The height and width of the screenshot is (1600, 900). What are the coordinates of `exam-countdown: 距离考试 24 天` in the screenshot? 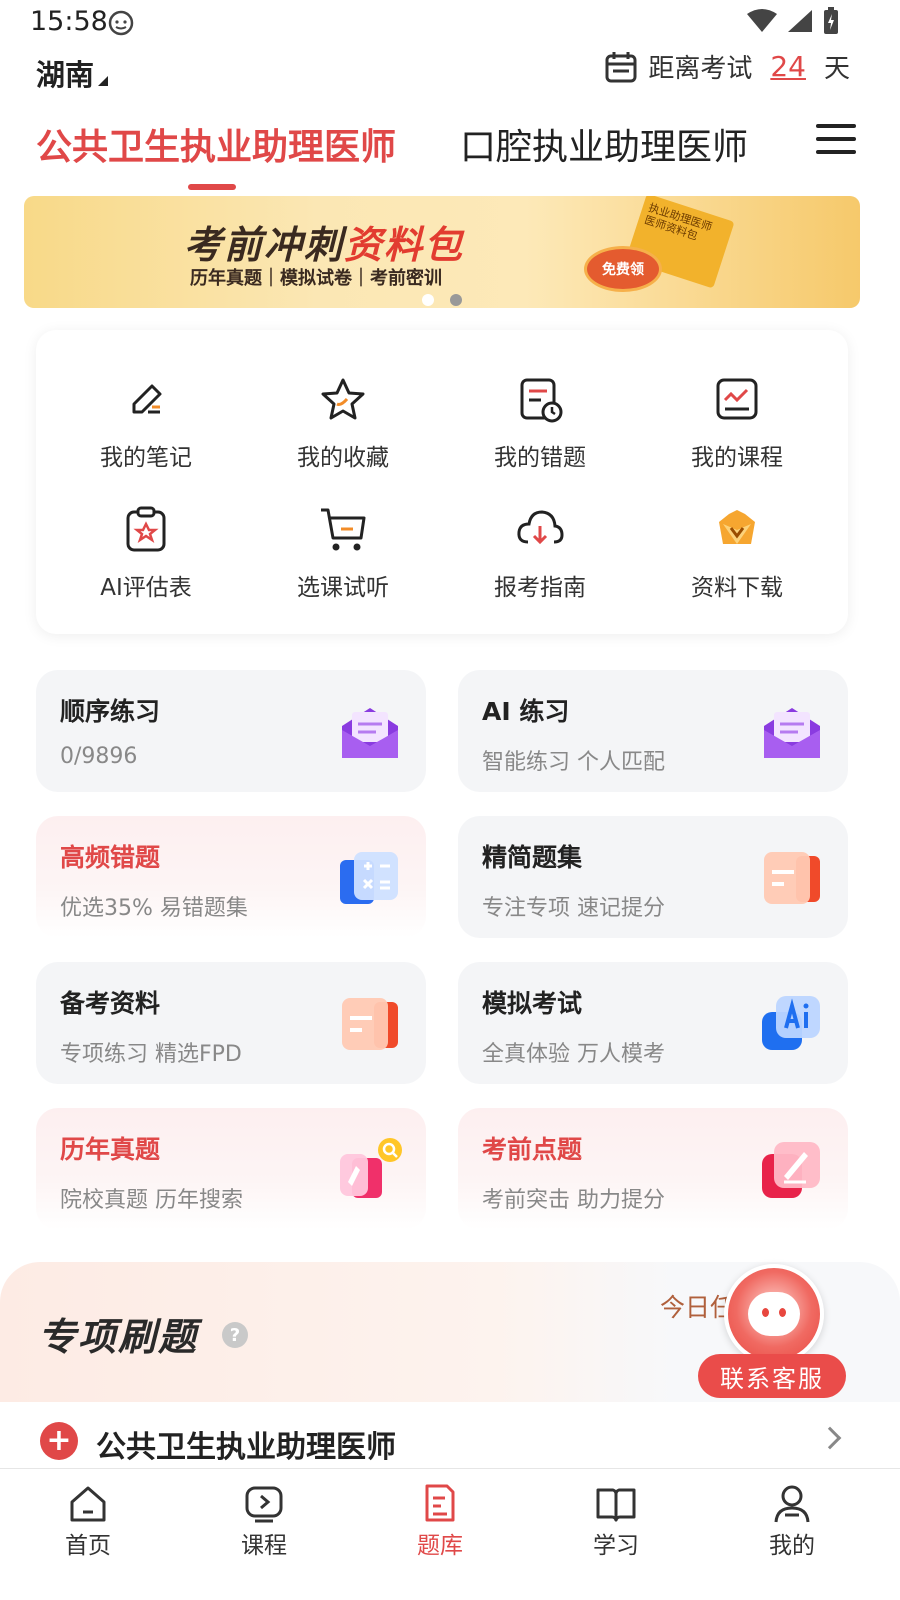 It's located at (727, 66).